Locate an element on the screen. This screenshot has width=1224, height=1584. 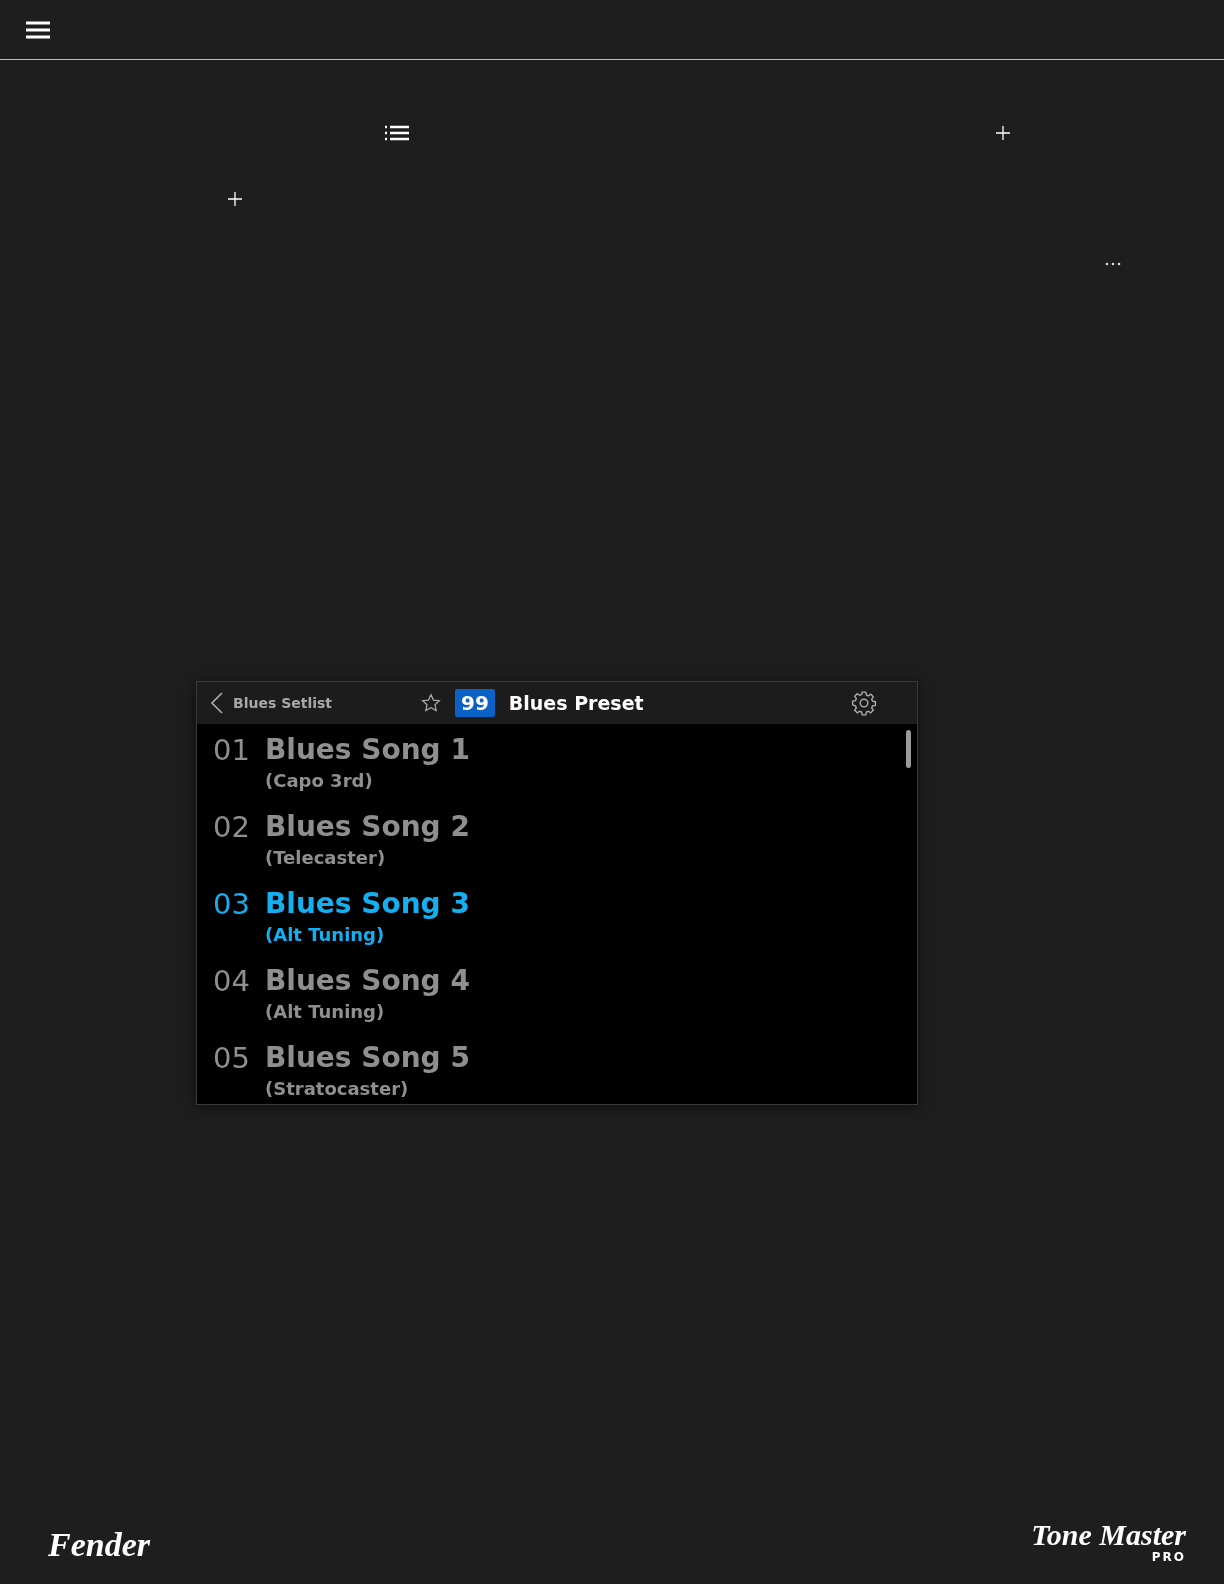
menu-icon is located at coordinates (38, 29).